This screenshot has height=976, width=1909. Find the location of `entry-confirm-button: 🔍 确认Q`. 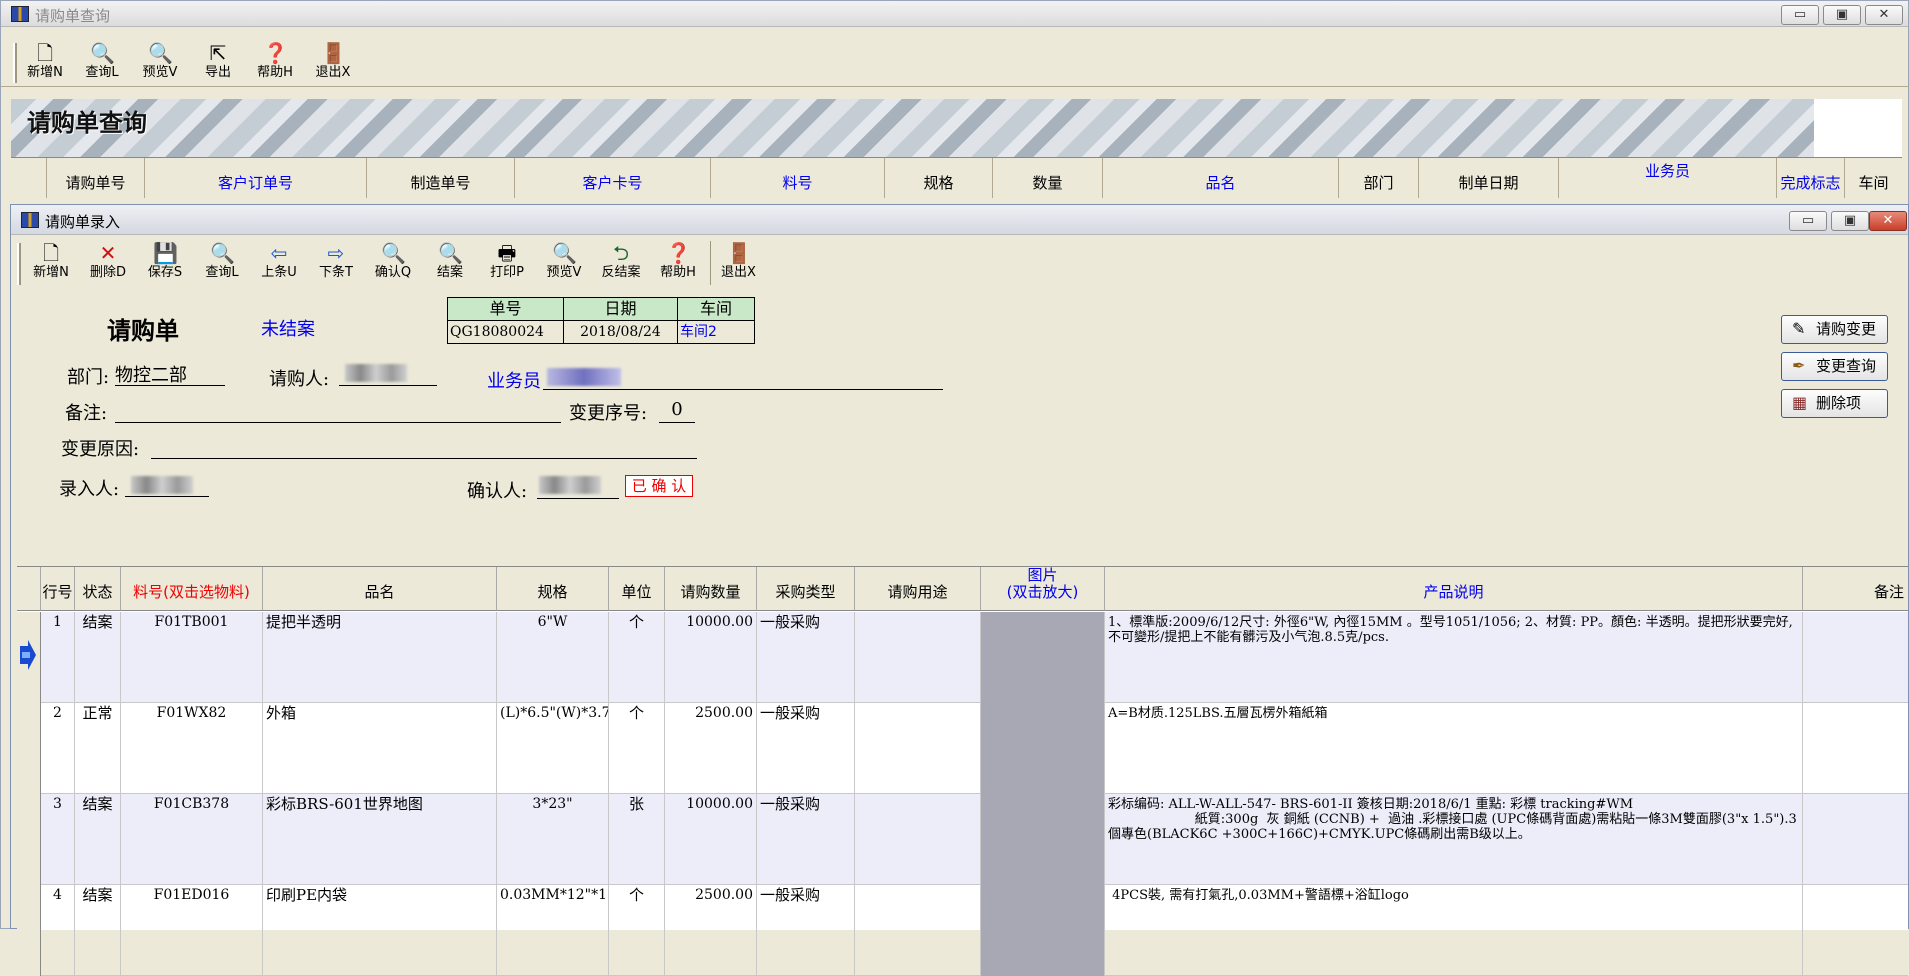

entry-confirm-button: 🔍 确认Q is located at coordinates (393, 263).